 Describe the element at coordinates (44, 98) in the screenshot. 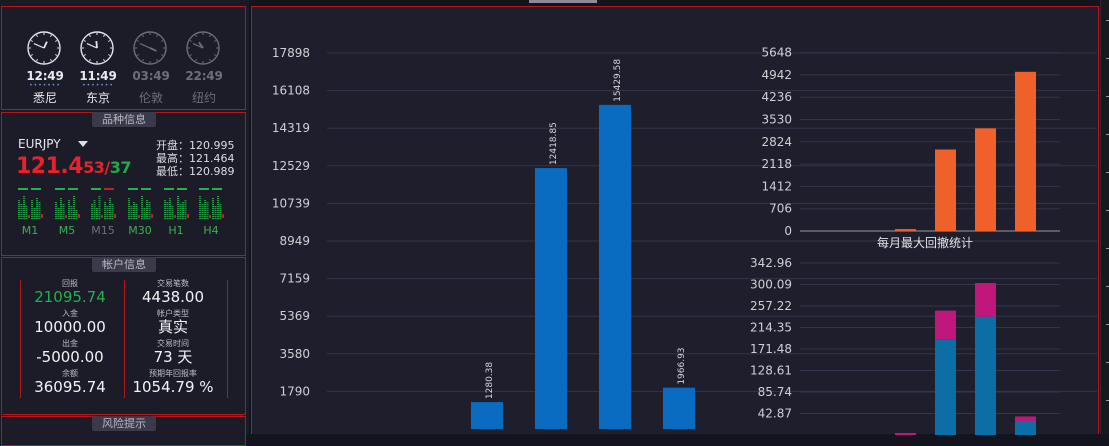

I see `clock-city: 悉尼` at that location.